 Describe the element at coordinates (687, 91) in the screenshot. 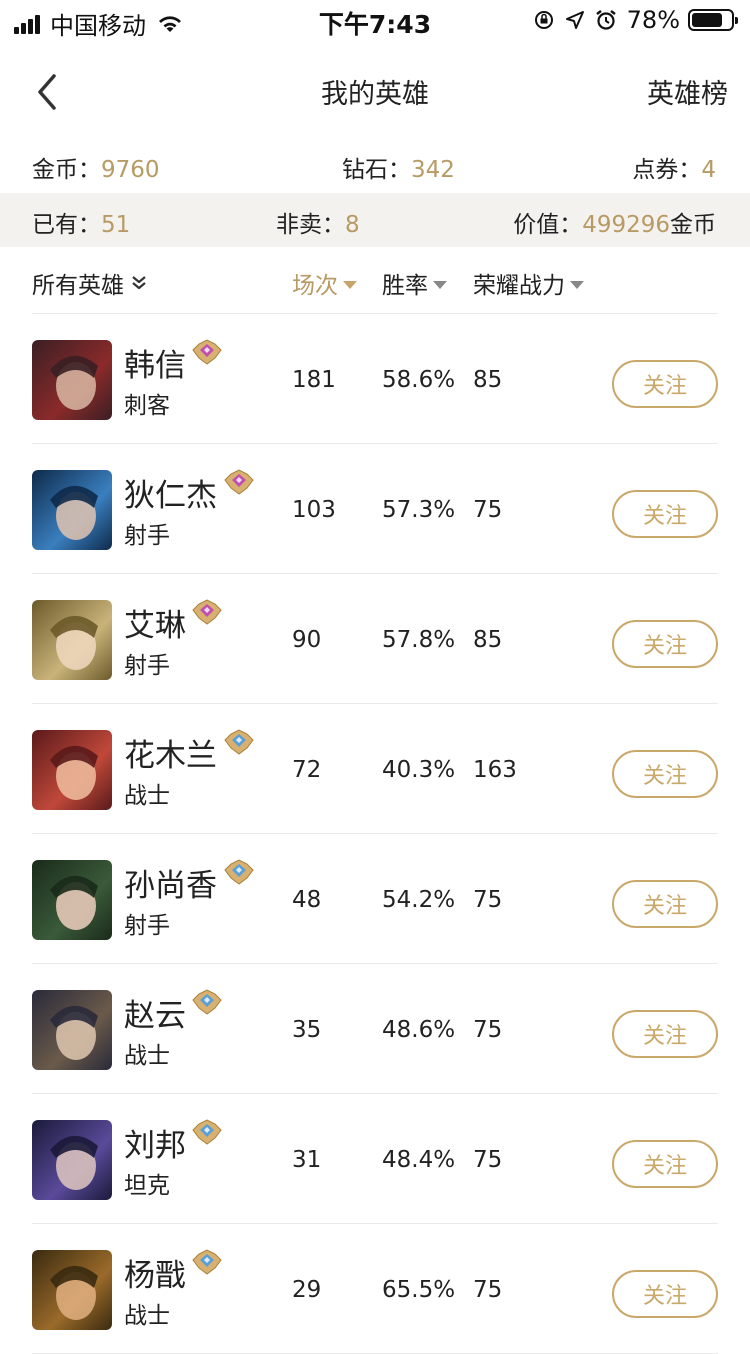

I see `hero-ranking-link: 英雄榜` at that location.